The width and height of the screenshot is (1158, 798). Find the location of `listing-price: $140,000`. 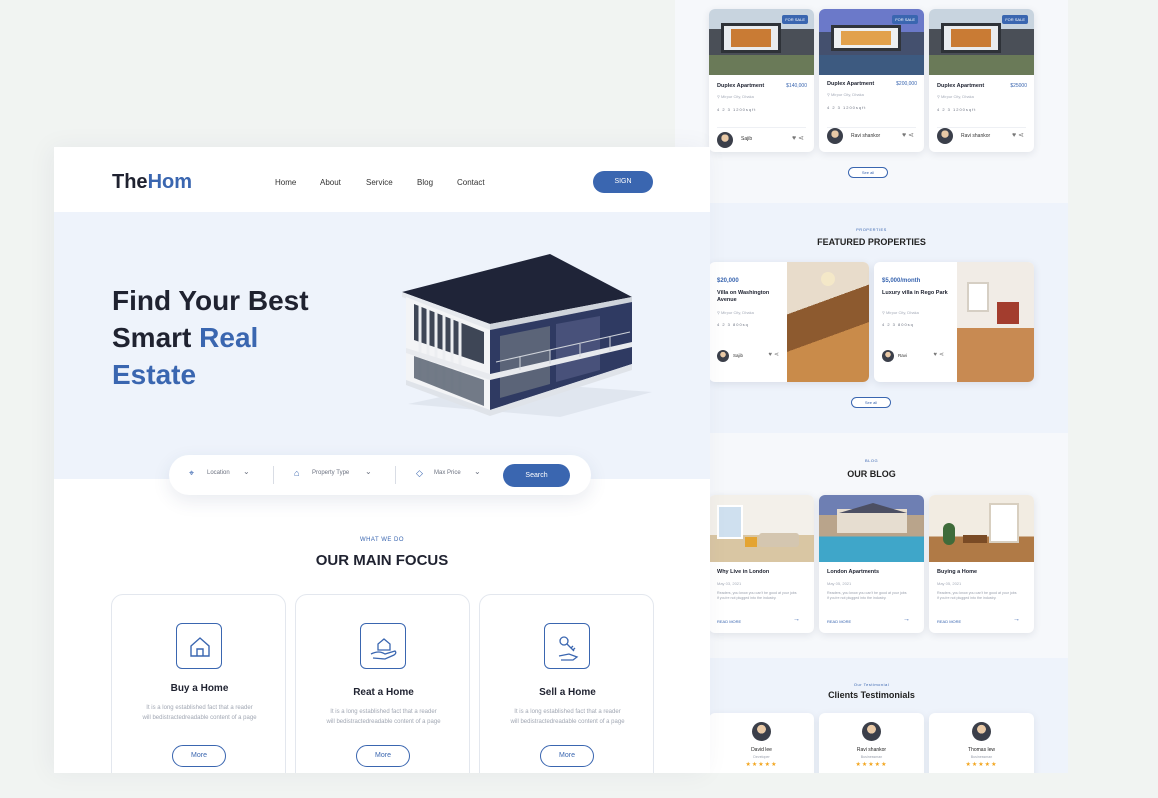

listing-price: $140,000 is located at coordinates (796, 86).